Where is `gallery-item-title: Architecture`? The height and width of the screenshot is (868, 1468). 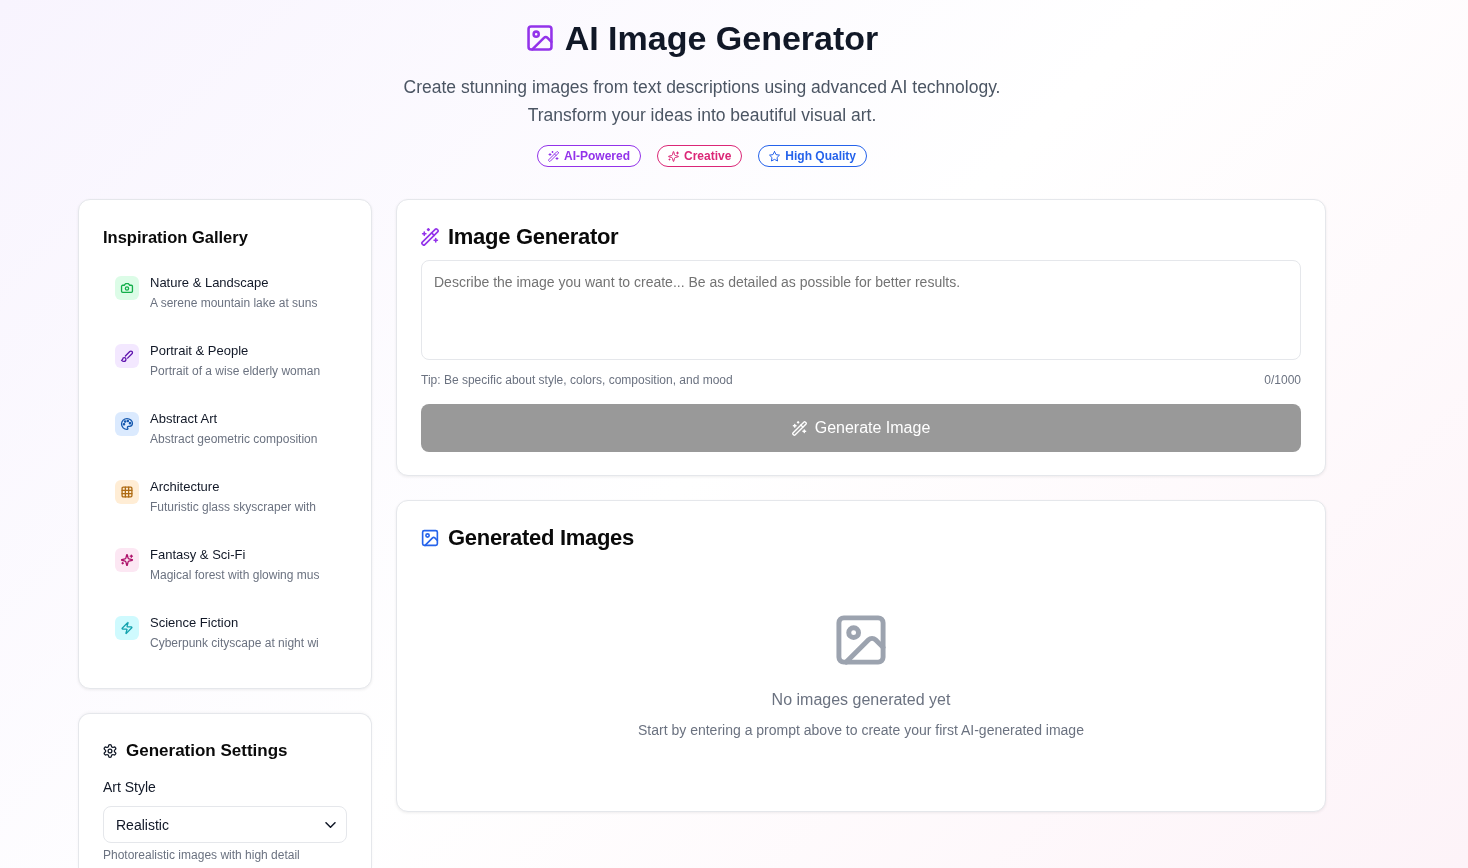
gallery-item-title: Architecture is located at coordinates (185, 487).